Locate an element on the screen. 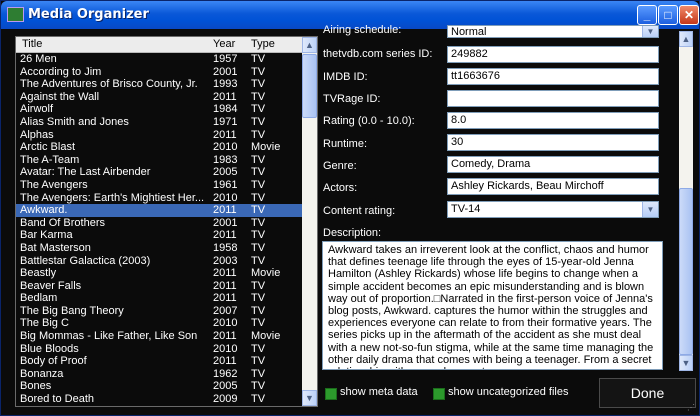  list-item: The Avengers 1961 TV is located at coordinates (159, 185).